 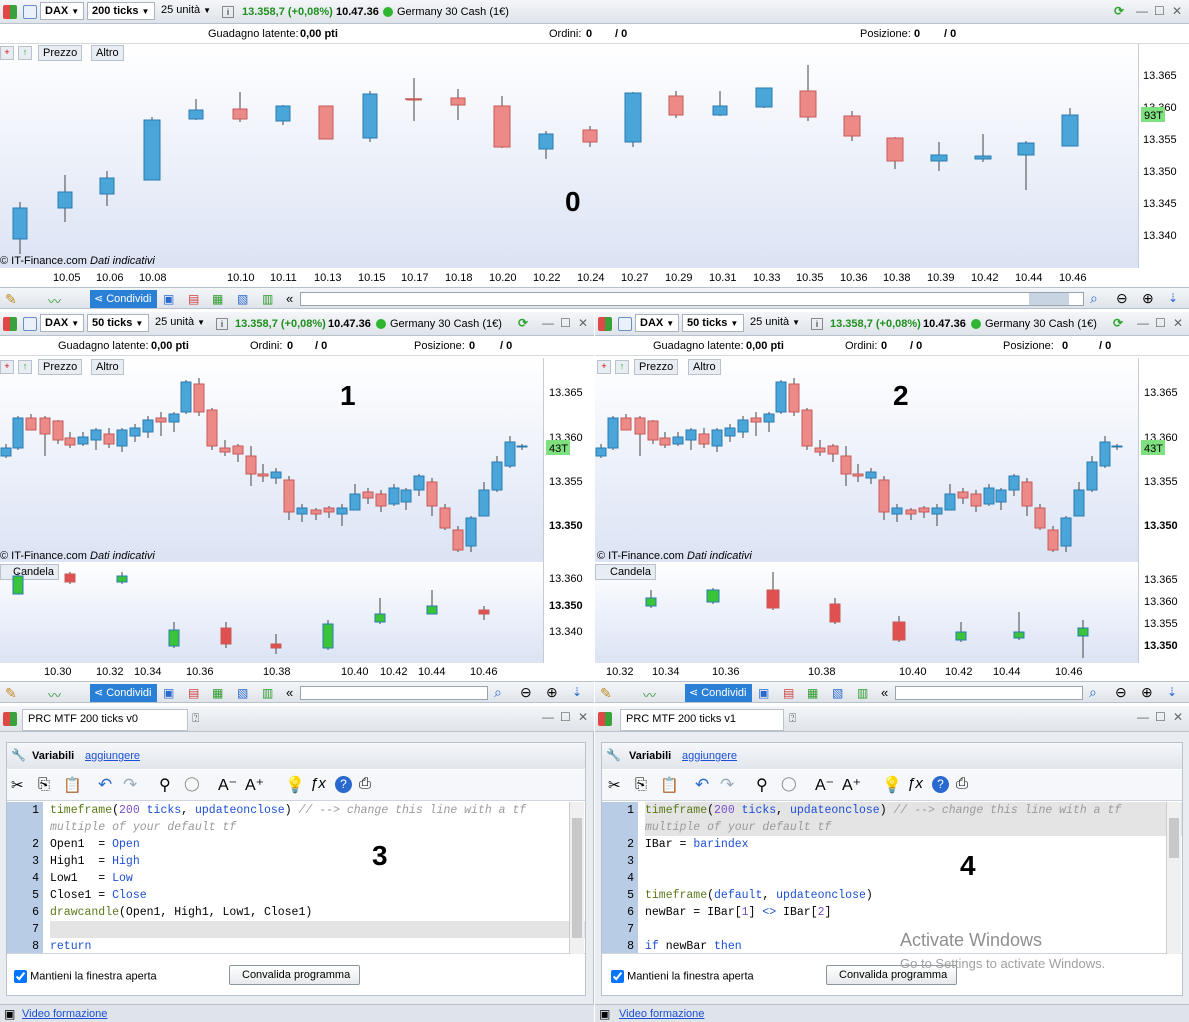 What do you see at coordinates (738, 912) in the screenshot?
I see `code-line: newBar = IBar[1] <> IBar[2]` at bounding box center [738, 912].